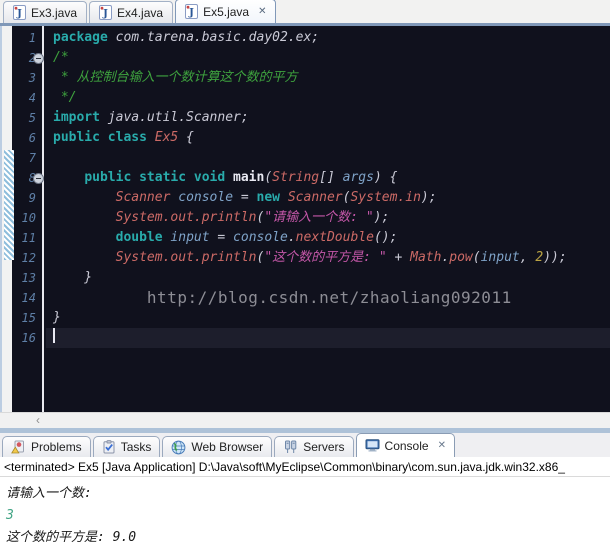  Describe the element at coordinates (398, 257) in the screenshot. I see `token-txt: +` at that location.